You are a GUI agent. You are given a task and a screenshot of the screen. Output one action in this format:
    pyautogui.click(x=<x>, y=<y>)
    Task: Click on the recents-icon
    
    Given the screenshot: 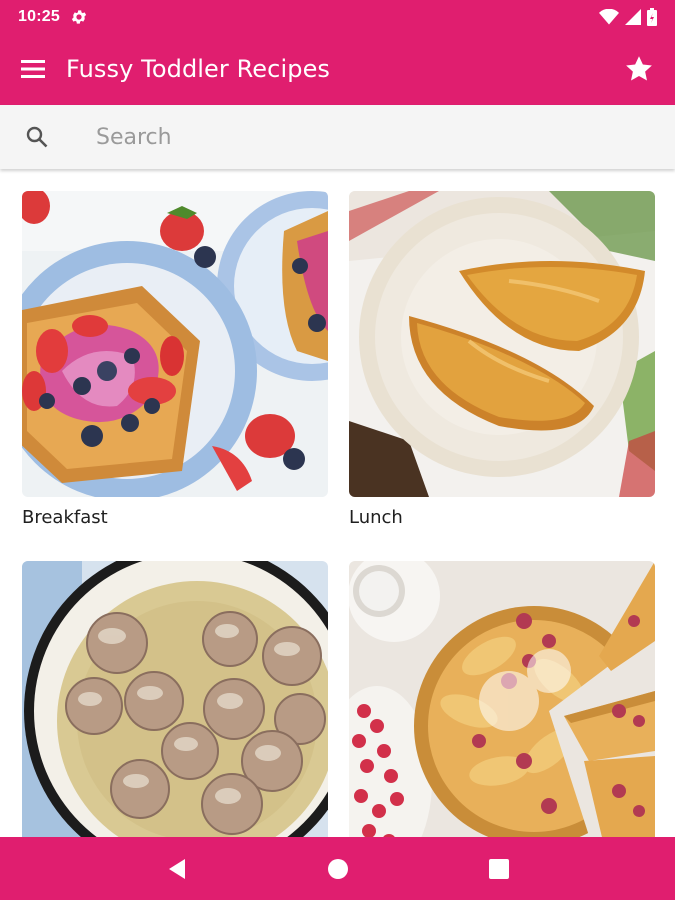 What is the action you would take?
    pyautogui.click(x=498, y=868)
    